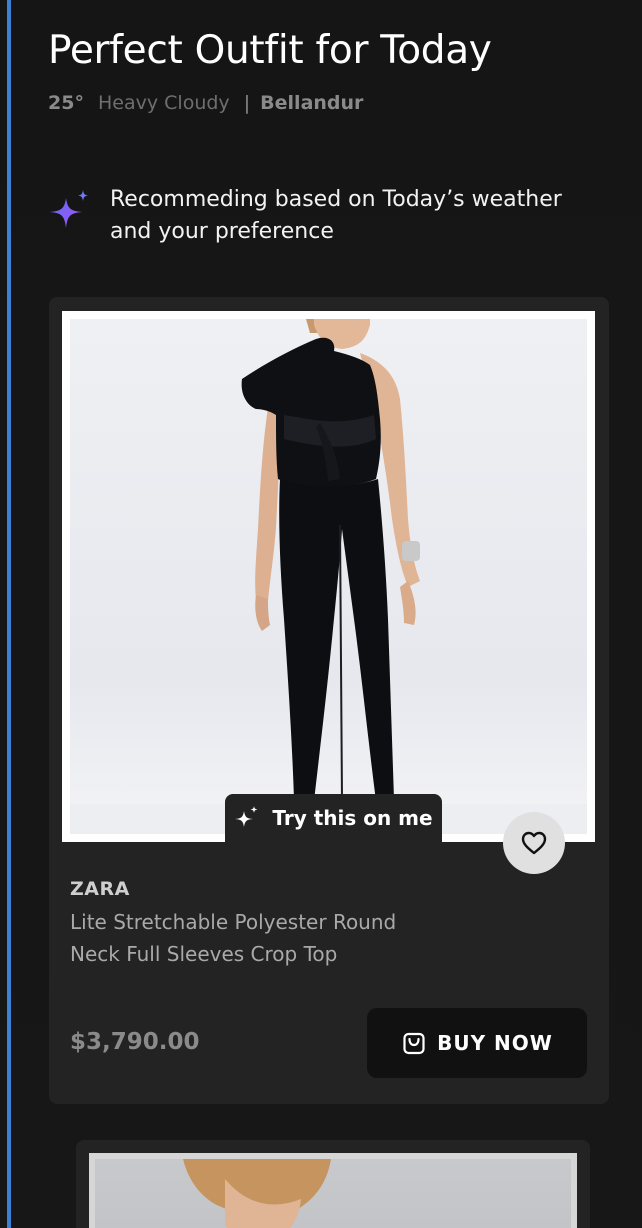 The height and width of the screenshot is (1228, 642). I want to click on shopping-bag-icon, so click(414, 1043).